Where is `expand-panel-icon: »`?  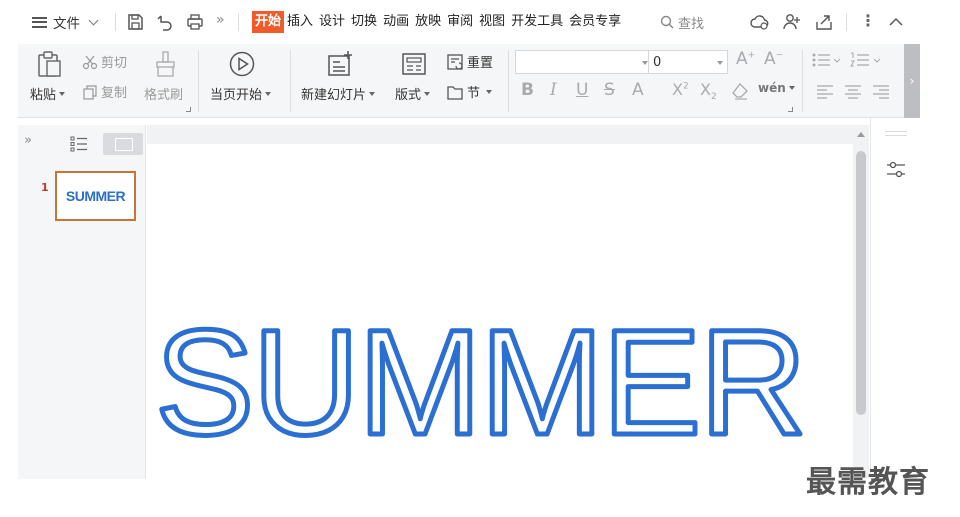 expand-panel-icon: » is located at coordinates (28, 140).